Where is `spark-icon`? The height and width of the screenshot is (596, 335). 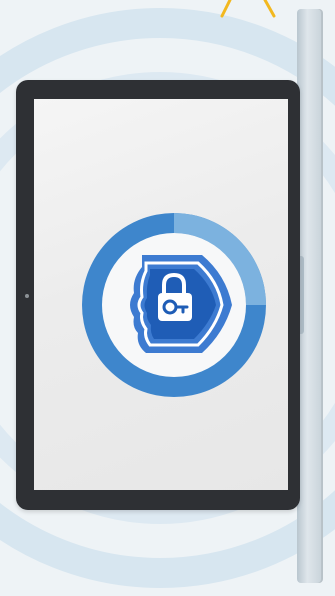
spark-icon is located at coordinates (248, 9).